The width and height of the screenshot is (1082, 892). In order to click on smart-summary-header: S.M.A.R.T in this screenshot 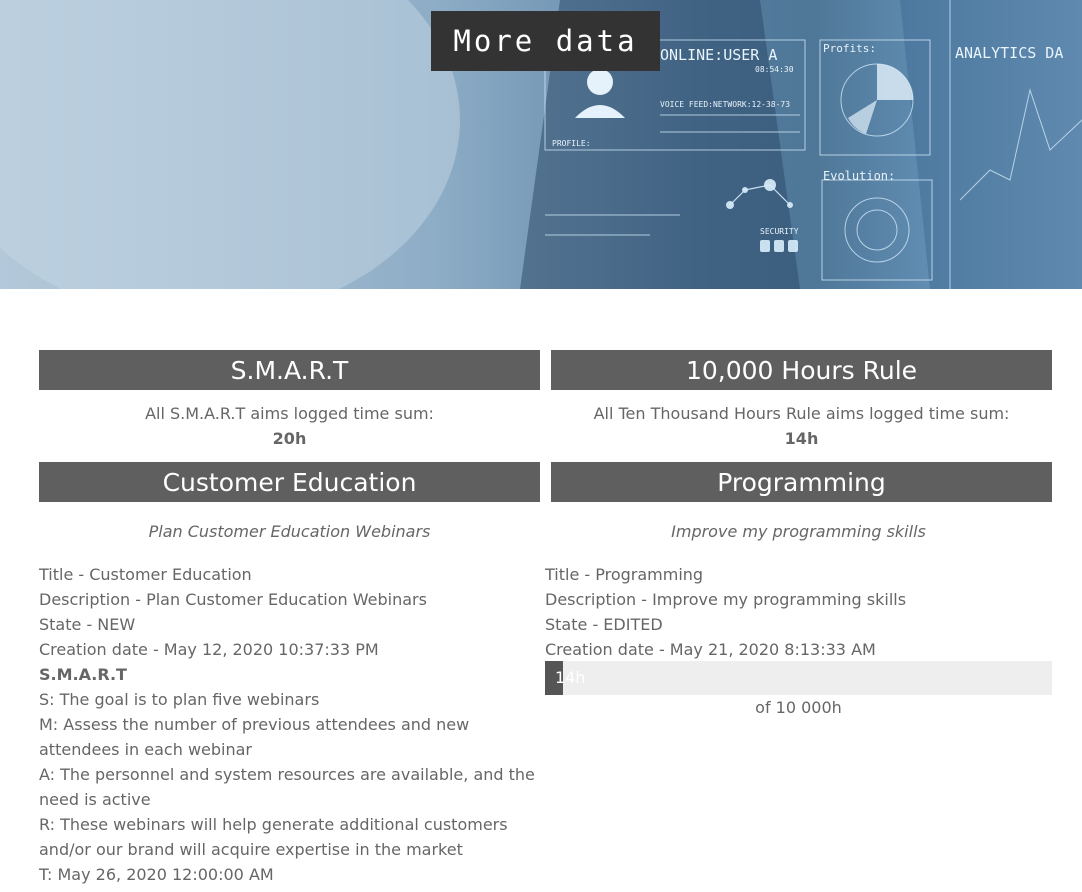, I will do `click(289, 370)`.